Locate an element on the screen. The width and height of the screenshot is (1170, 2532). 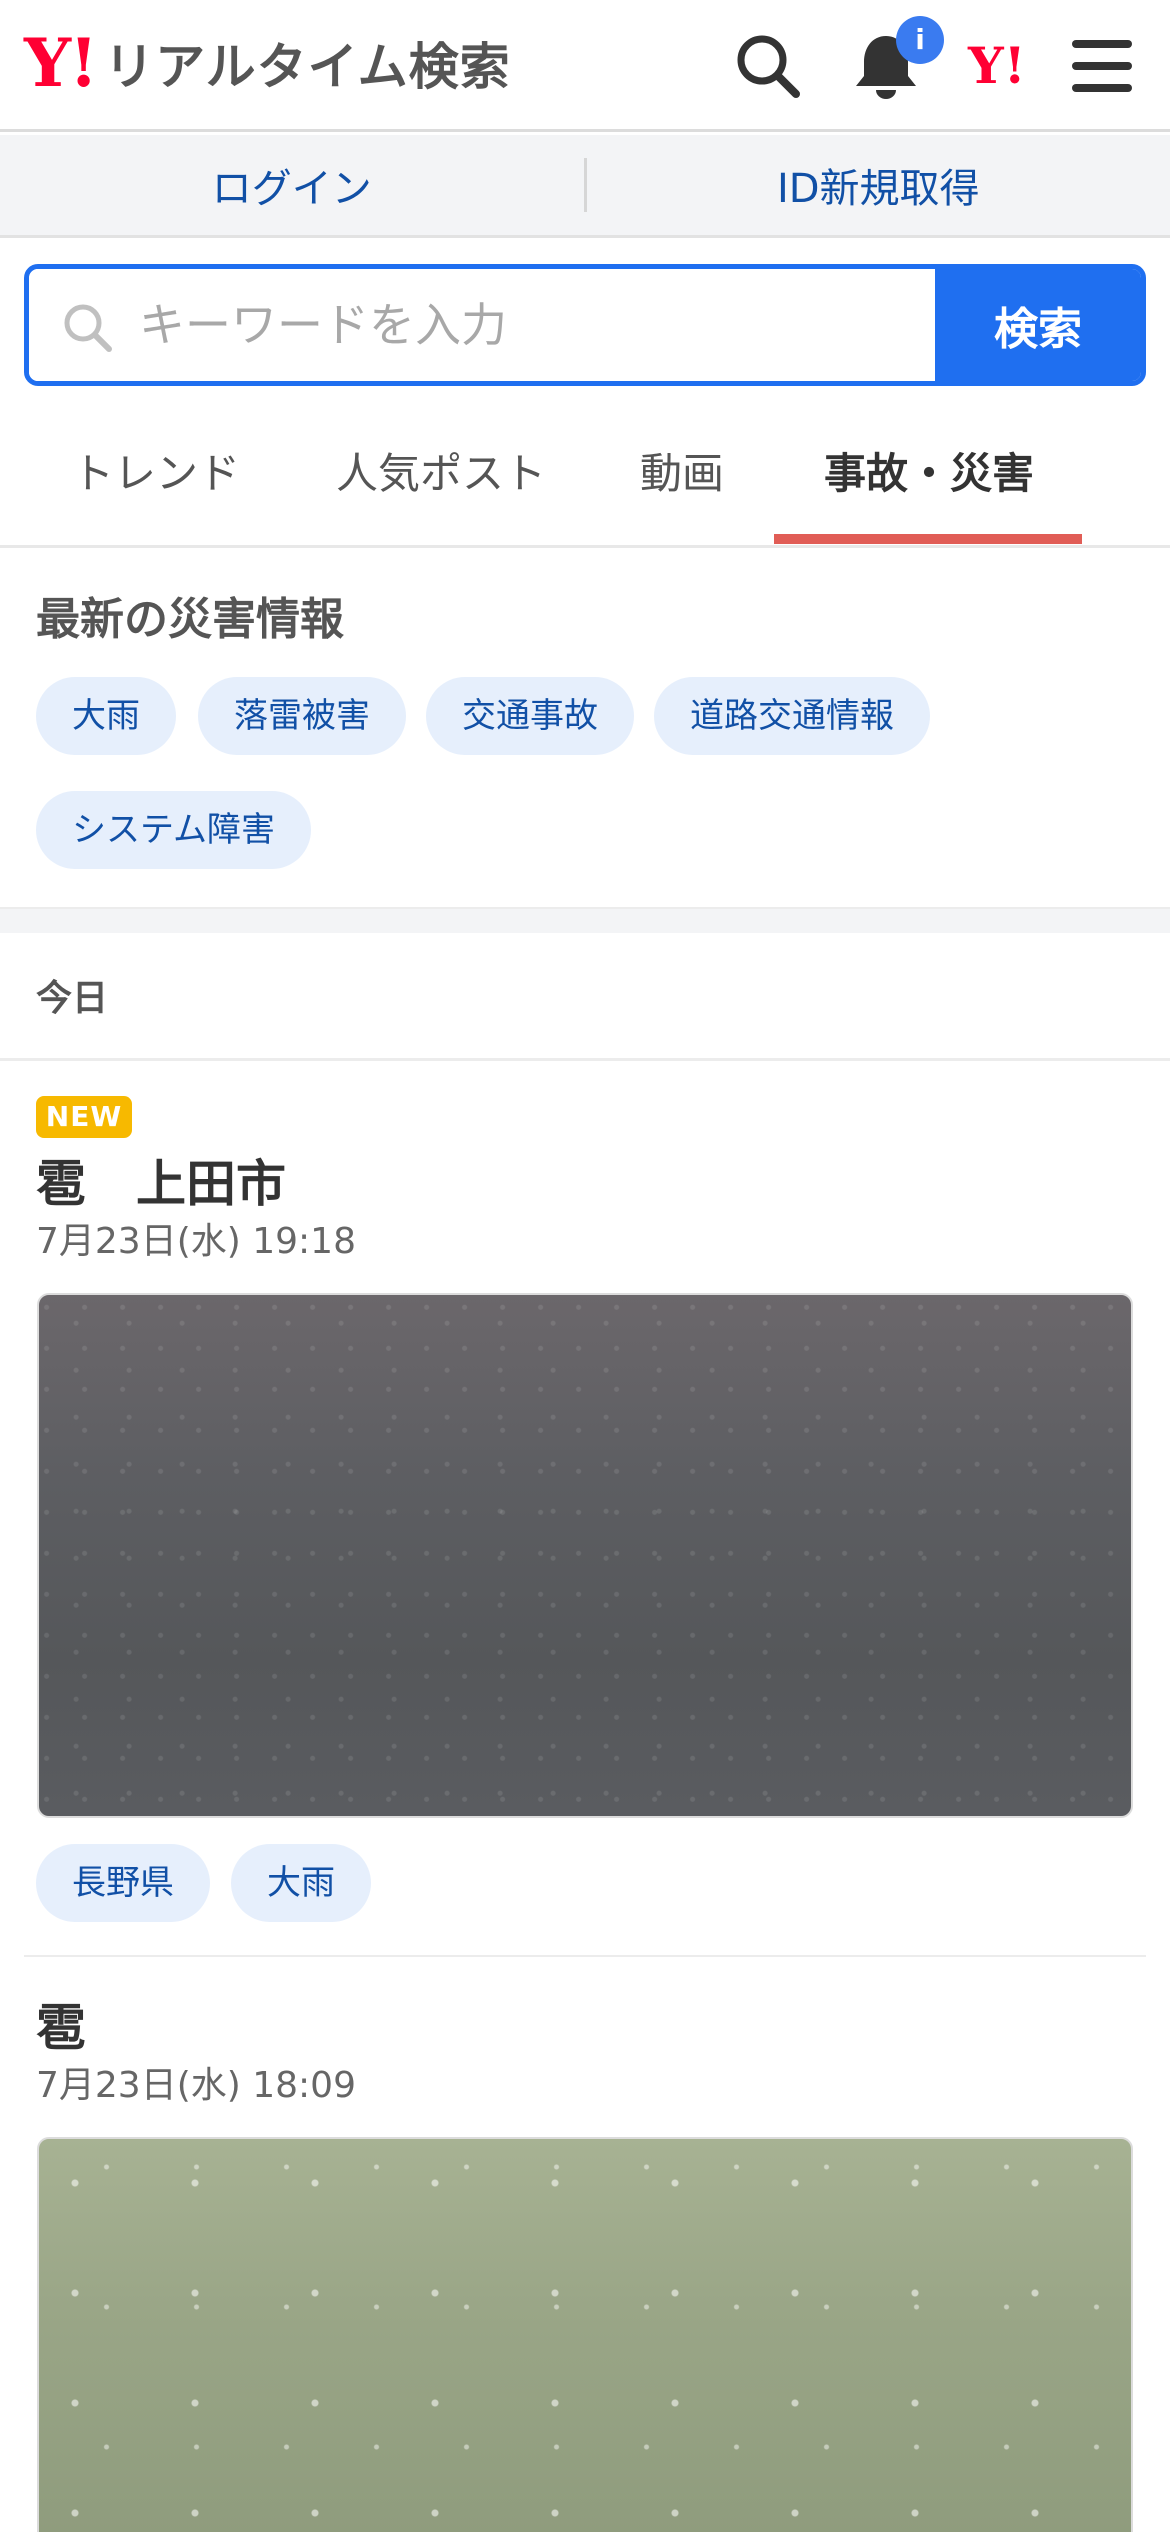
tab-popular-posts: 人気ポスト is located at coordinates (441, 494).